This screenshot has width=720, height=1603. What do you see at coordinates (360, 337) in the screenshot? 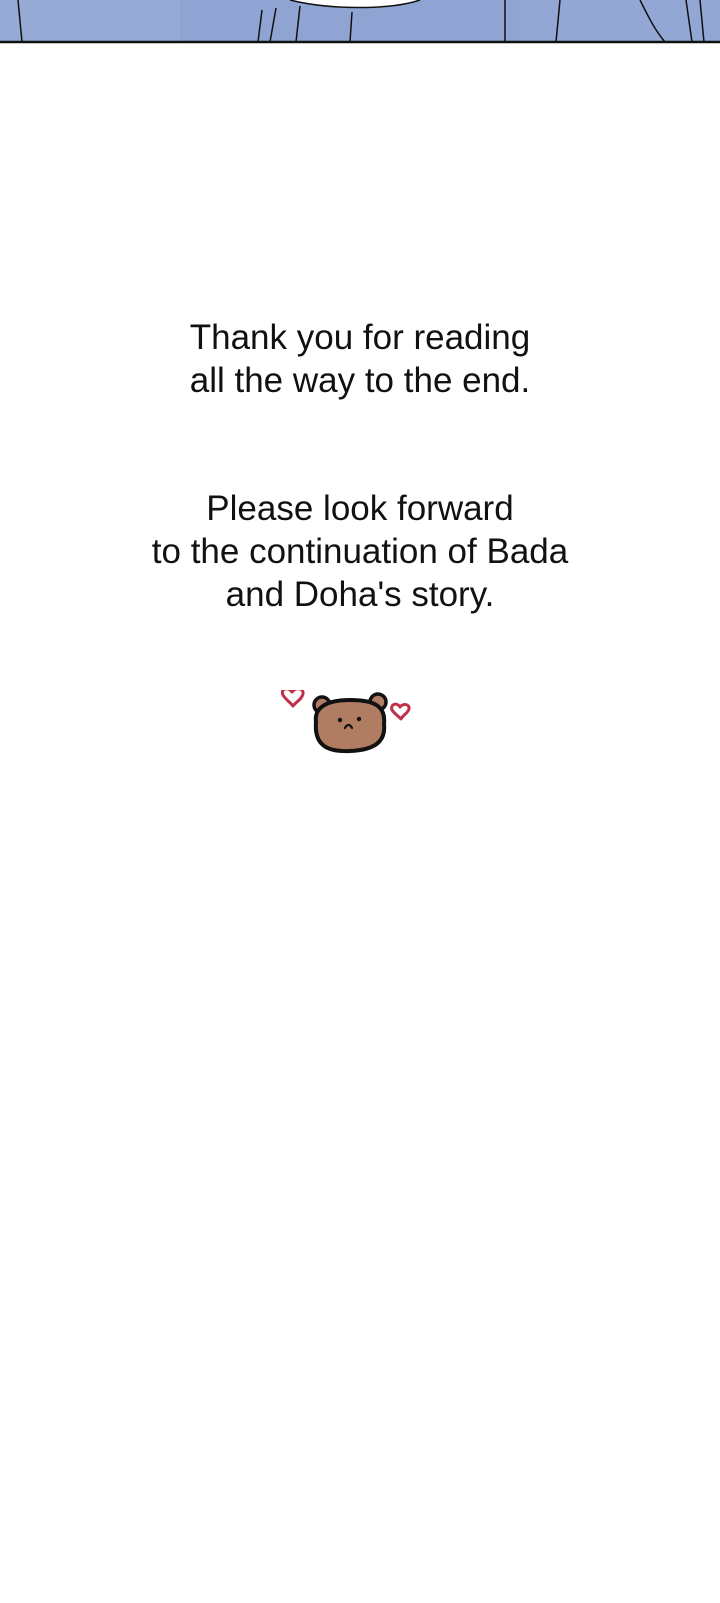
I see `thanks-line-1: Thank you for reading` at bounding box center [360, 337].